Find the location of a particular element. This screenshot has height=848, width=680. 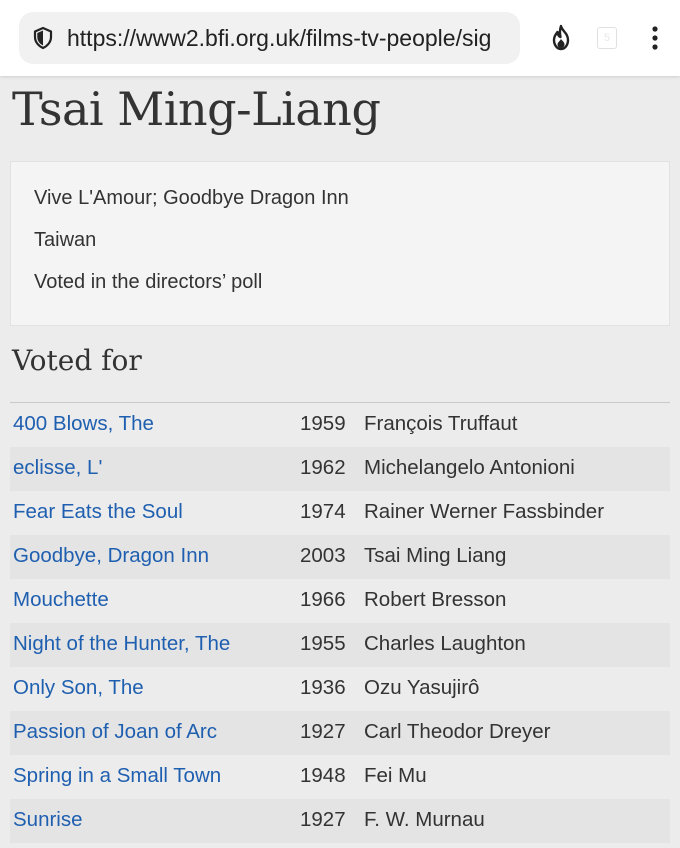

table-row: 400 Blows, The 1959 François Truffaut is located at coordinates (340, 425).